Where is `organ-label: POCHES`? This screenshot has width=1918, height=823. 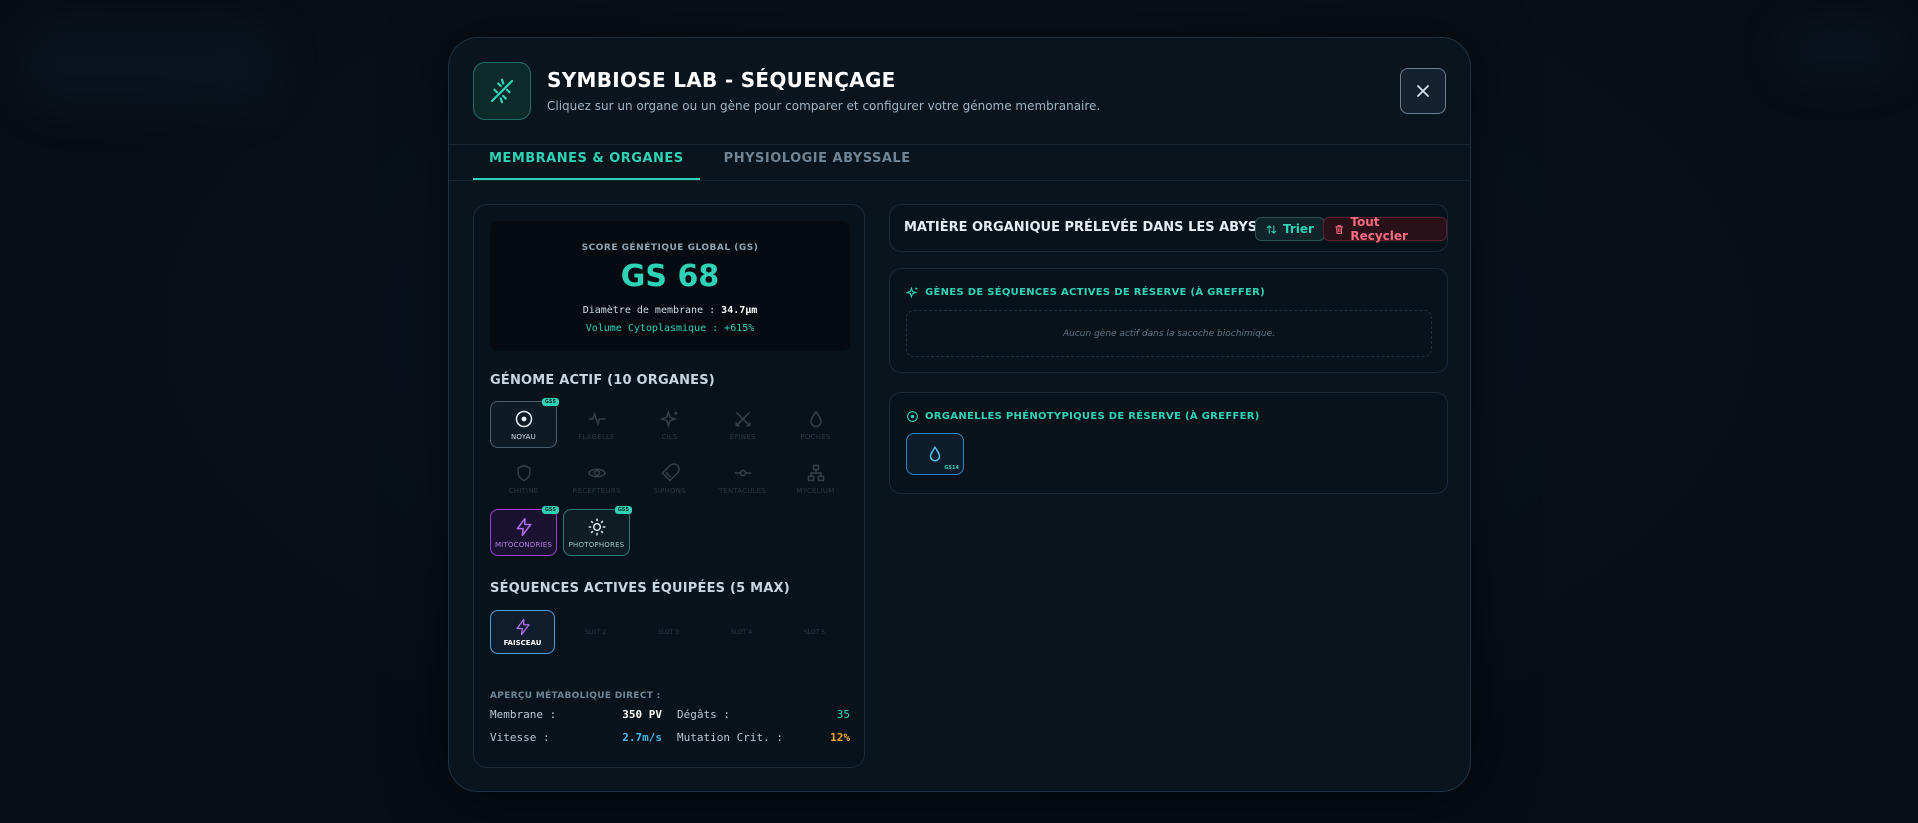
organ-label: POCHES is located at coordinates (815, 436).